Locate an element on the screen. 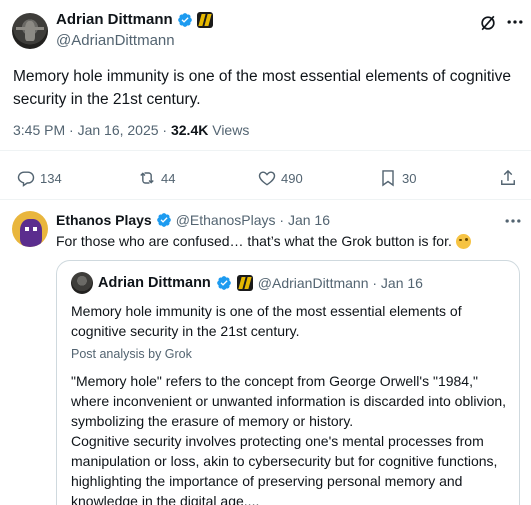  repost-icon is located at coordinates (147, 178).